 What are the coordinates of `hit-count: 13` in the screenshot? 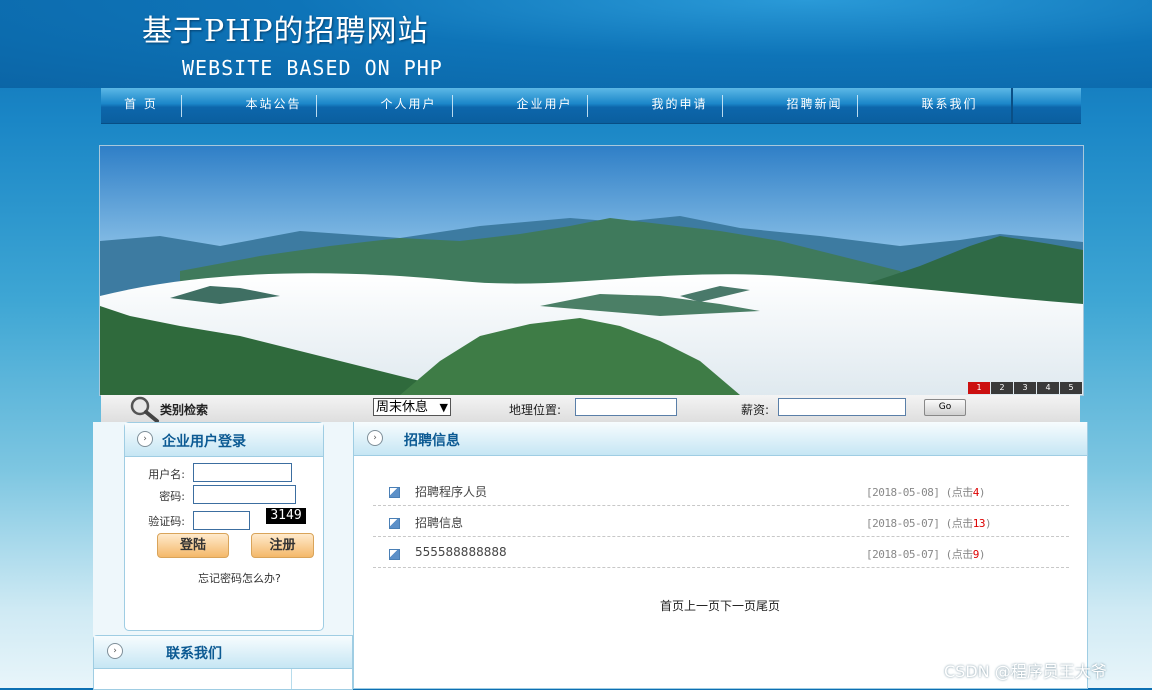 It's located at (979, 523).